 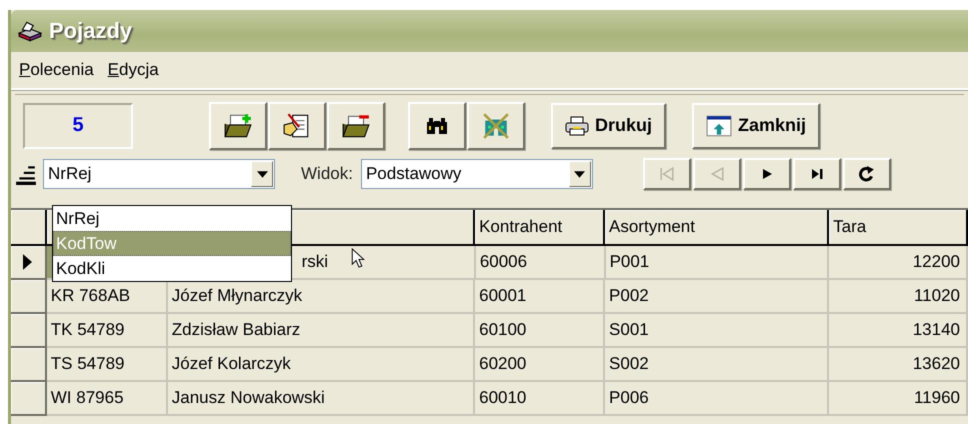 I want to click on refresh-icon, so click(x=866, y=174).